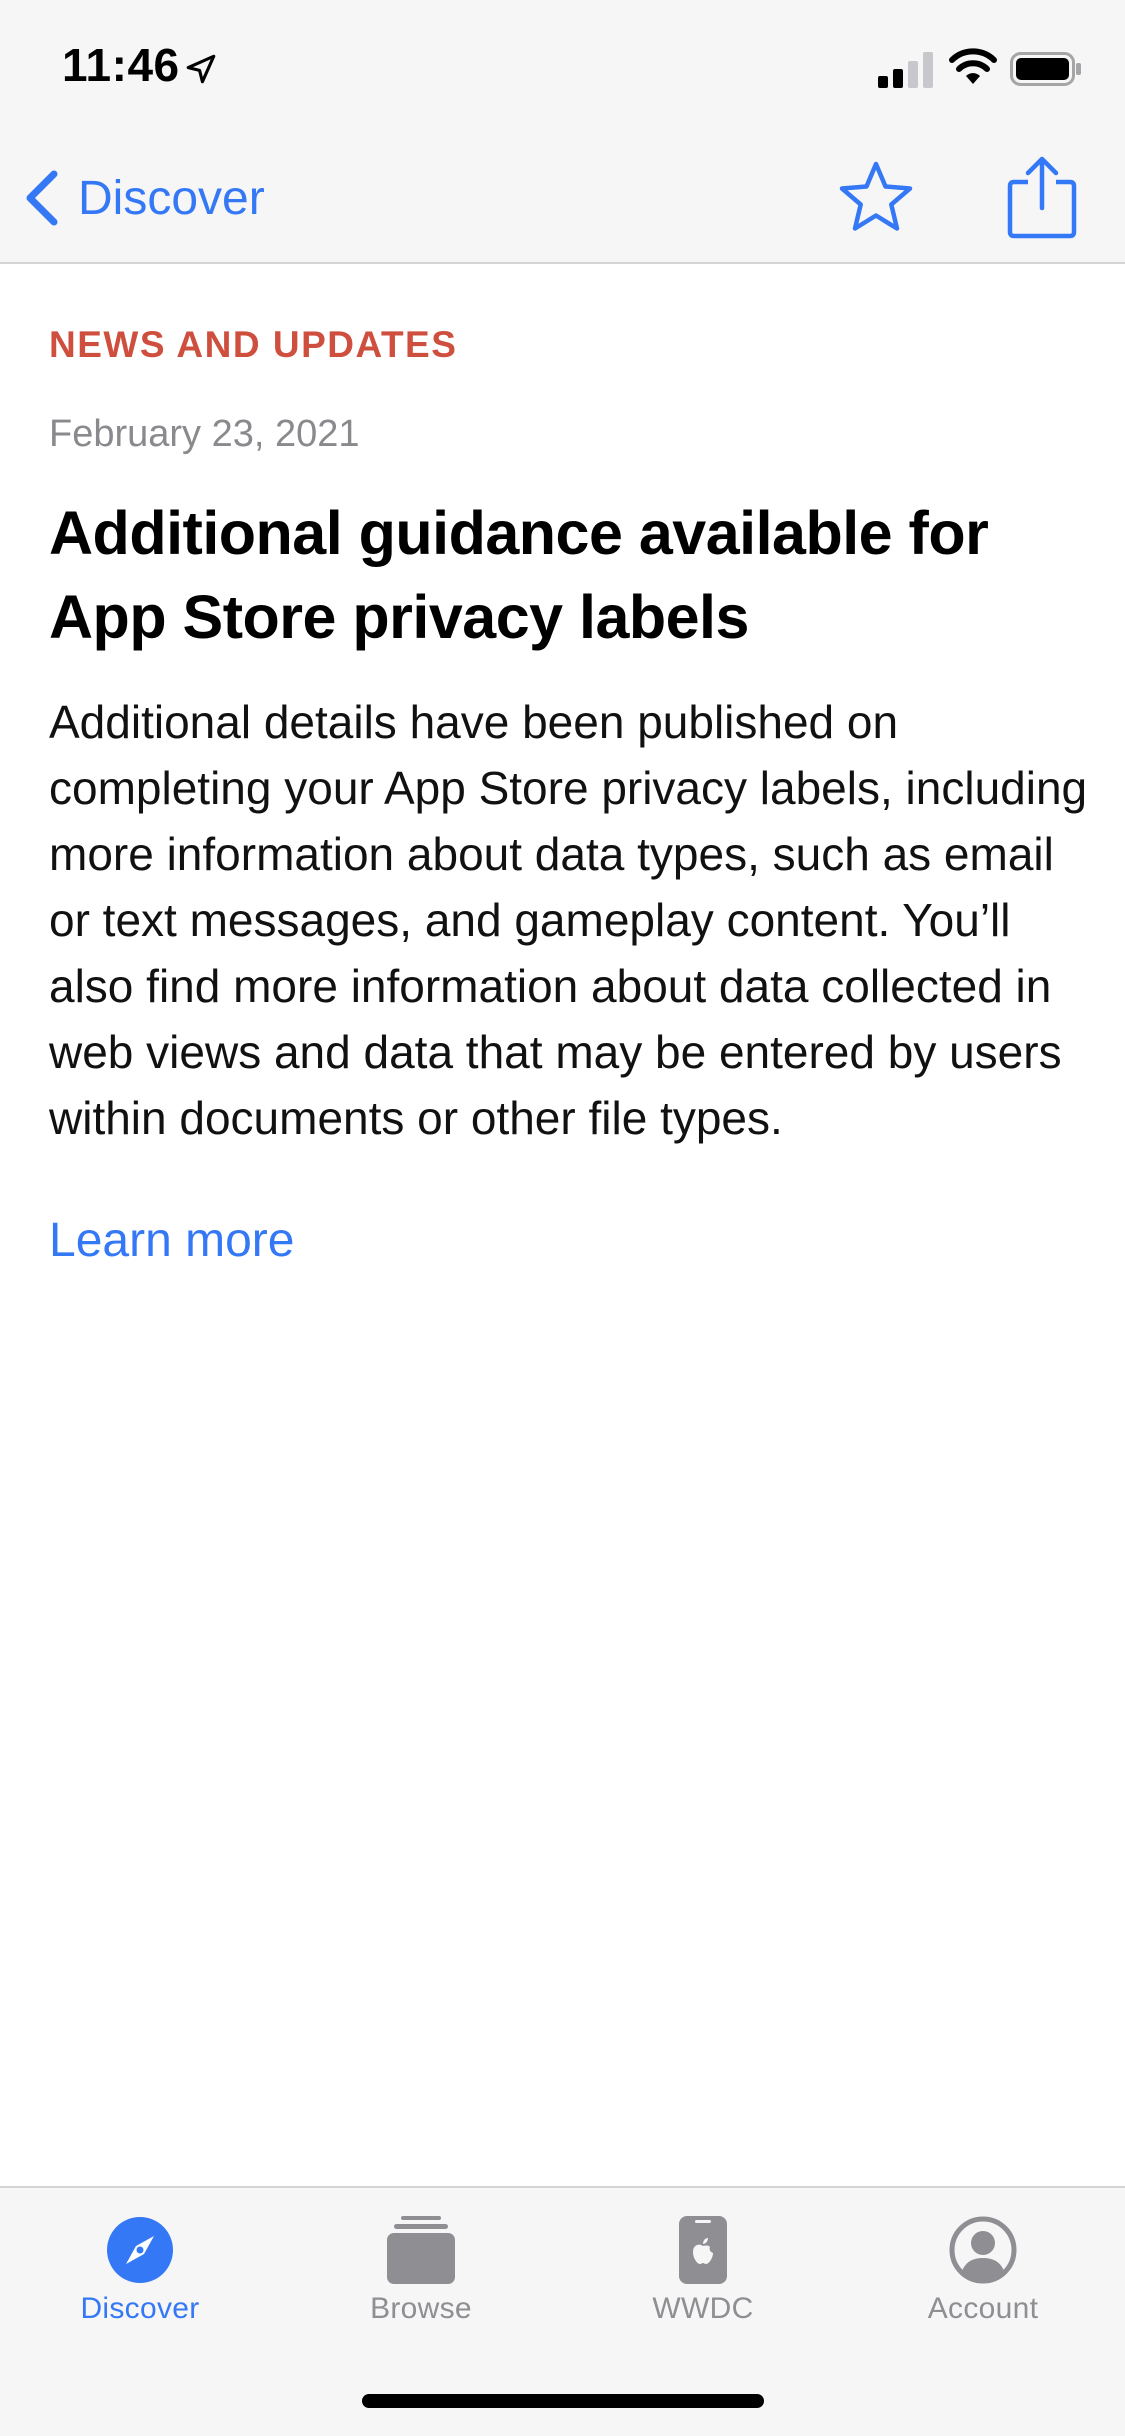 The width and height of the screenshot is (1125, 2436). What do you see at coordinates (421, 2250) in the screenshot?
I see `stack-icon` at bounding box center [421, 2250].